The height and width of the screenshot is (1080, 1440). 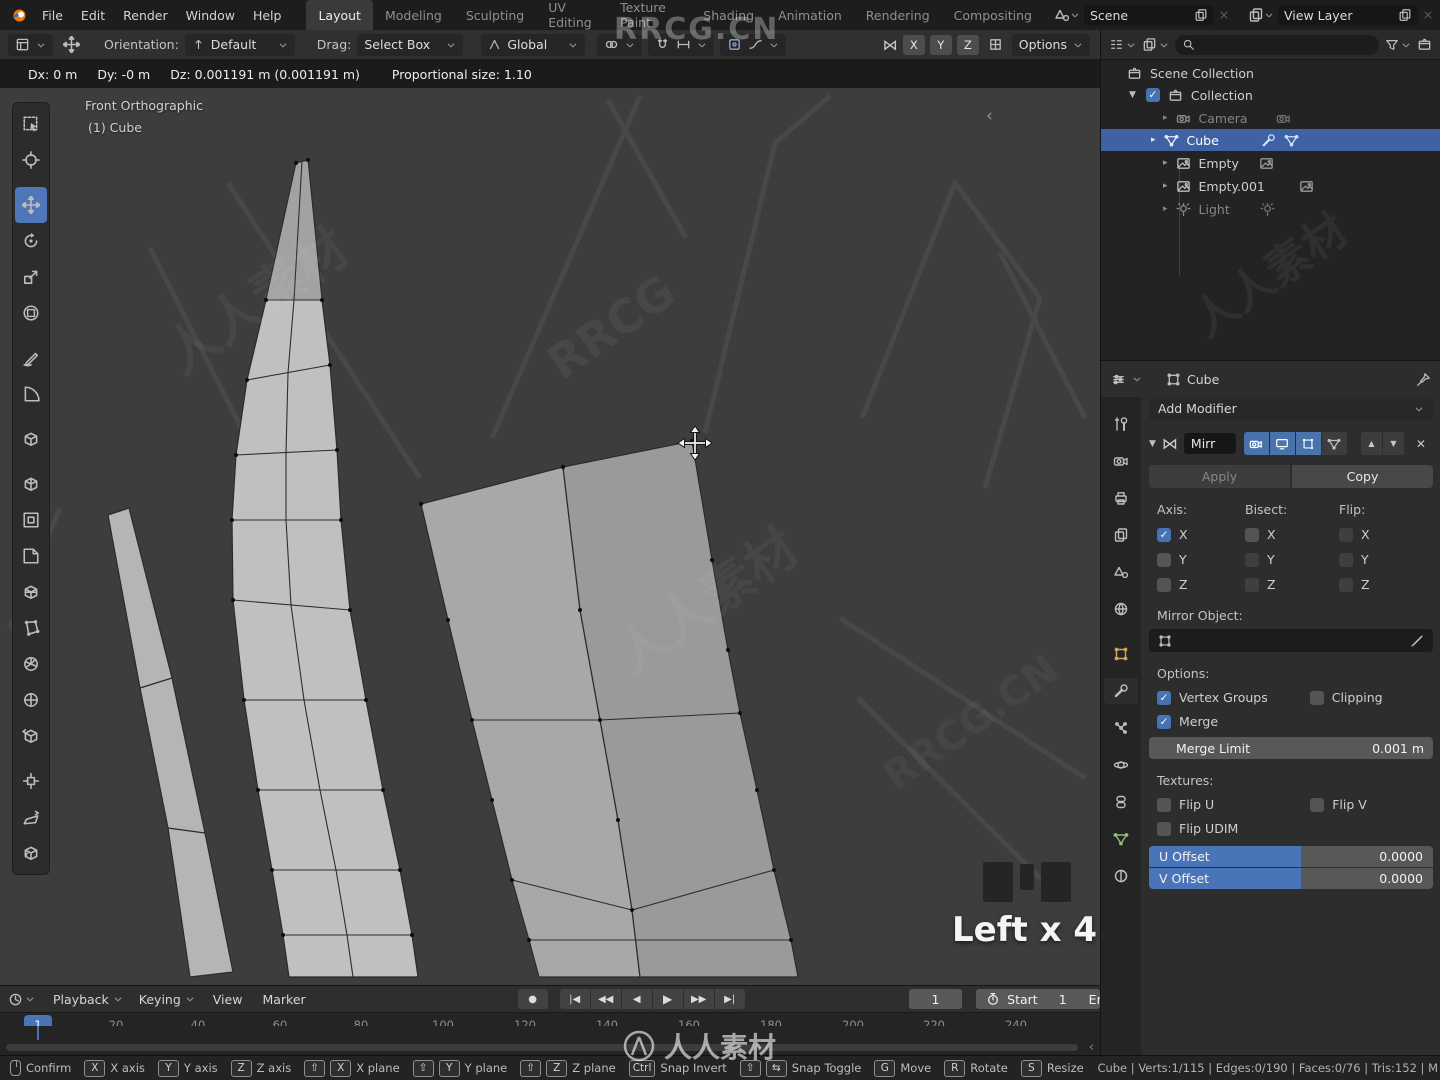 What do you see at coordinates (1423, 379) in the screenshot?
I see `pin-icon` at bounding box center [1423, 379].